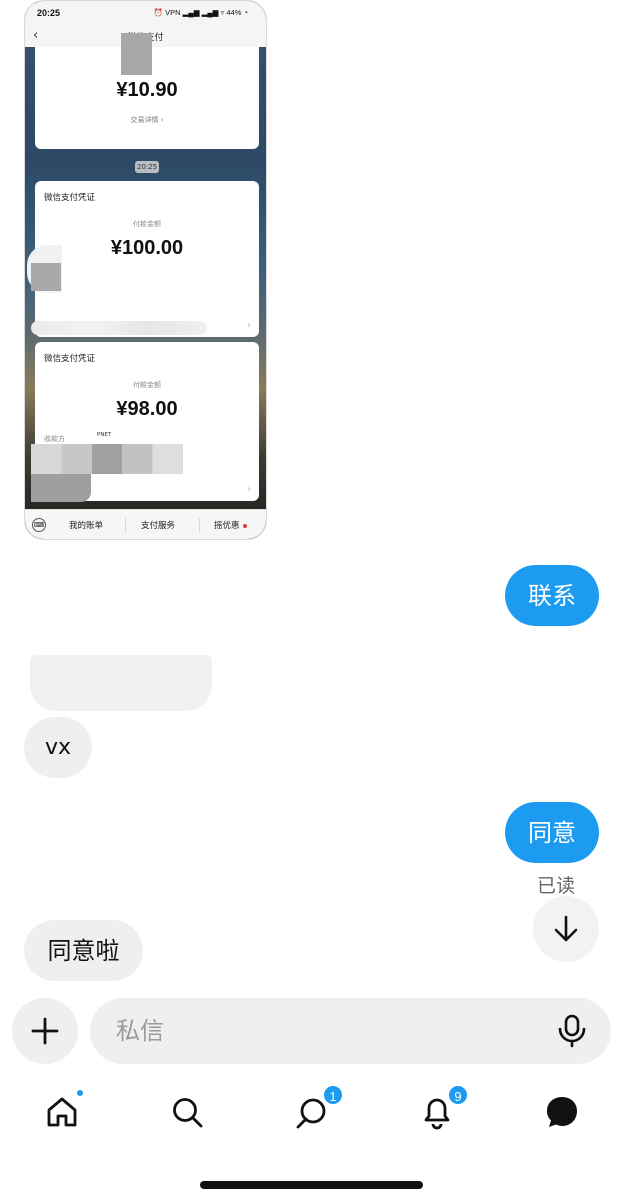  I want to click on arrow-down-icon, so click(566, 928).